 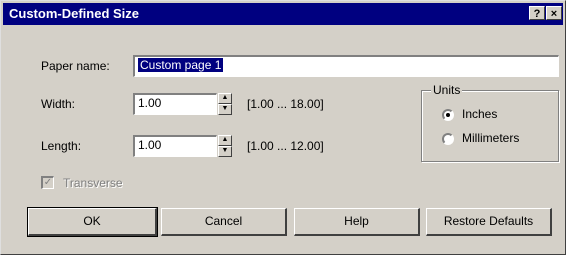 I want to click on width-spinner: ▲ ▼, so click(x=225, y=104).